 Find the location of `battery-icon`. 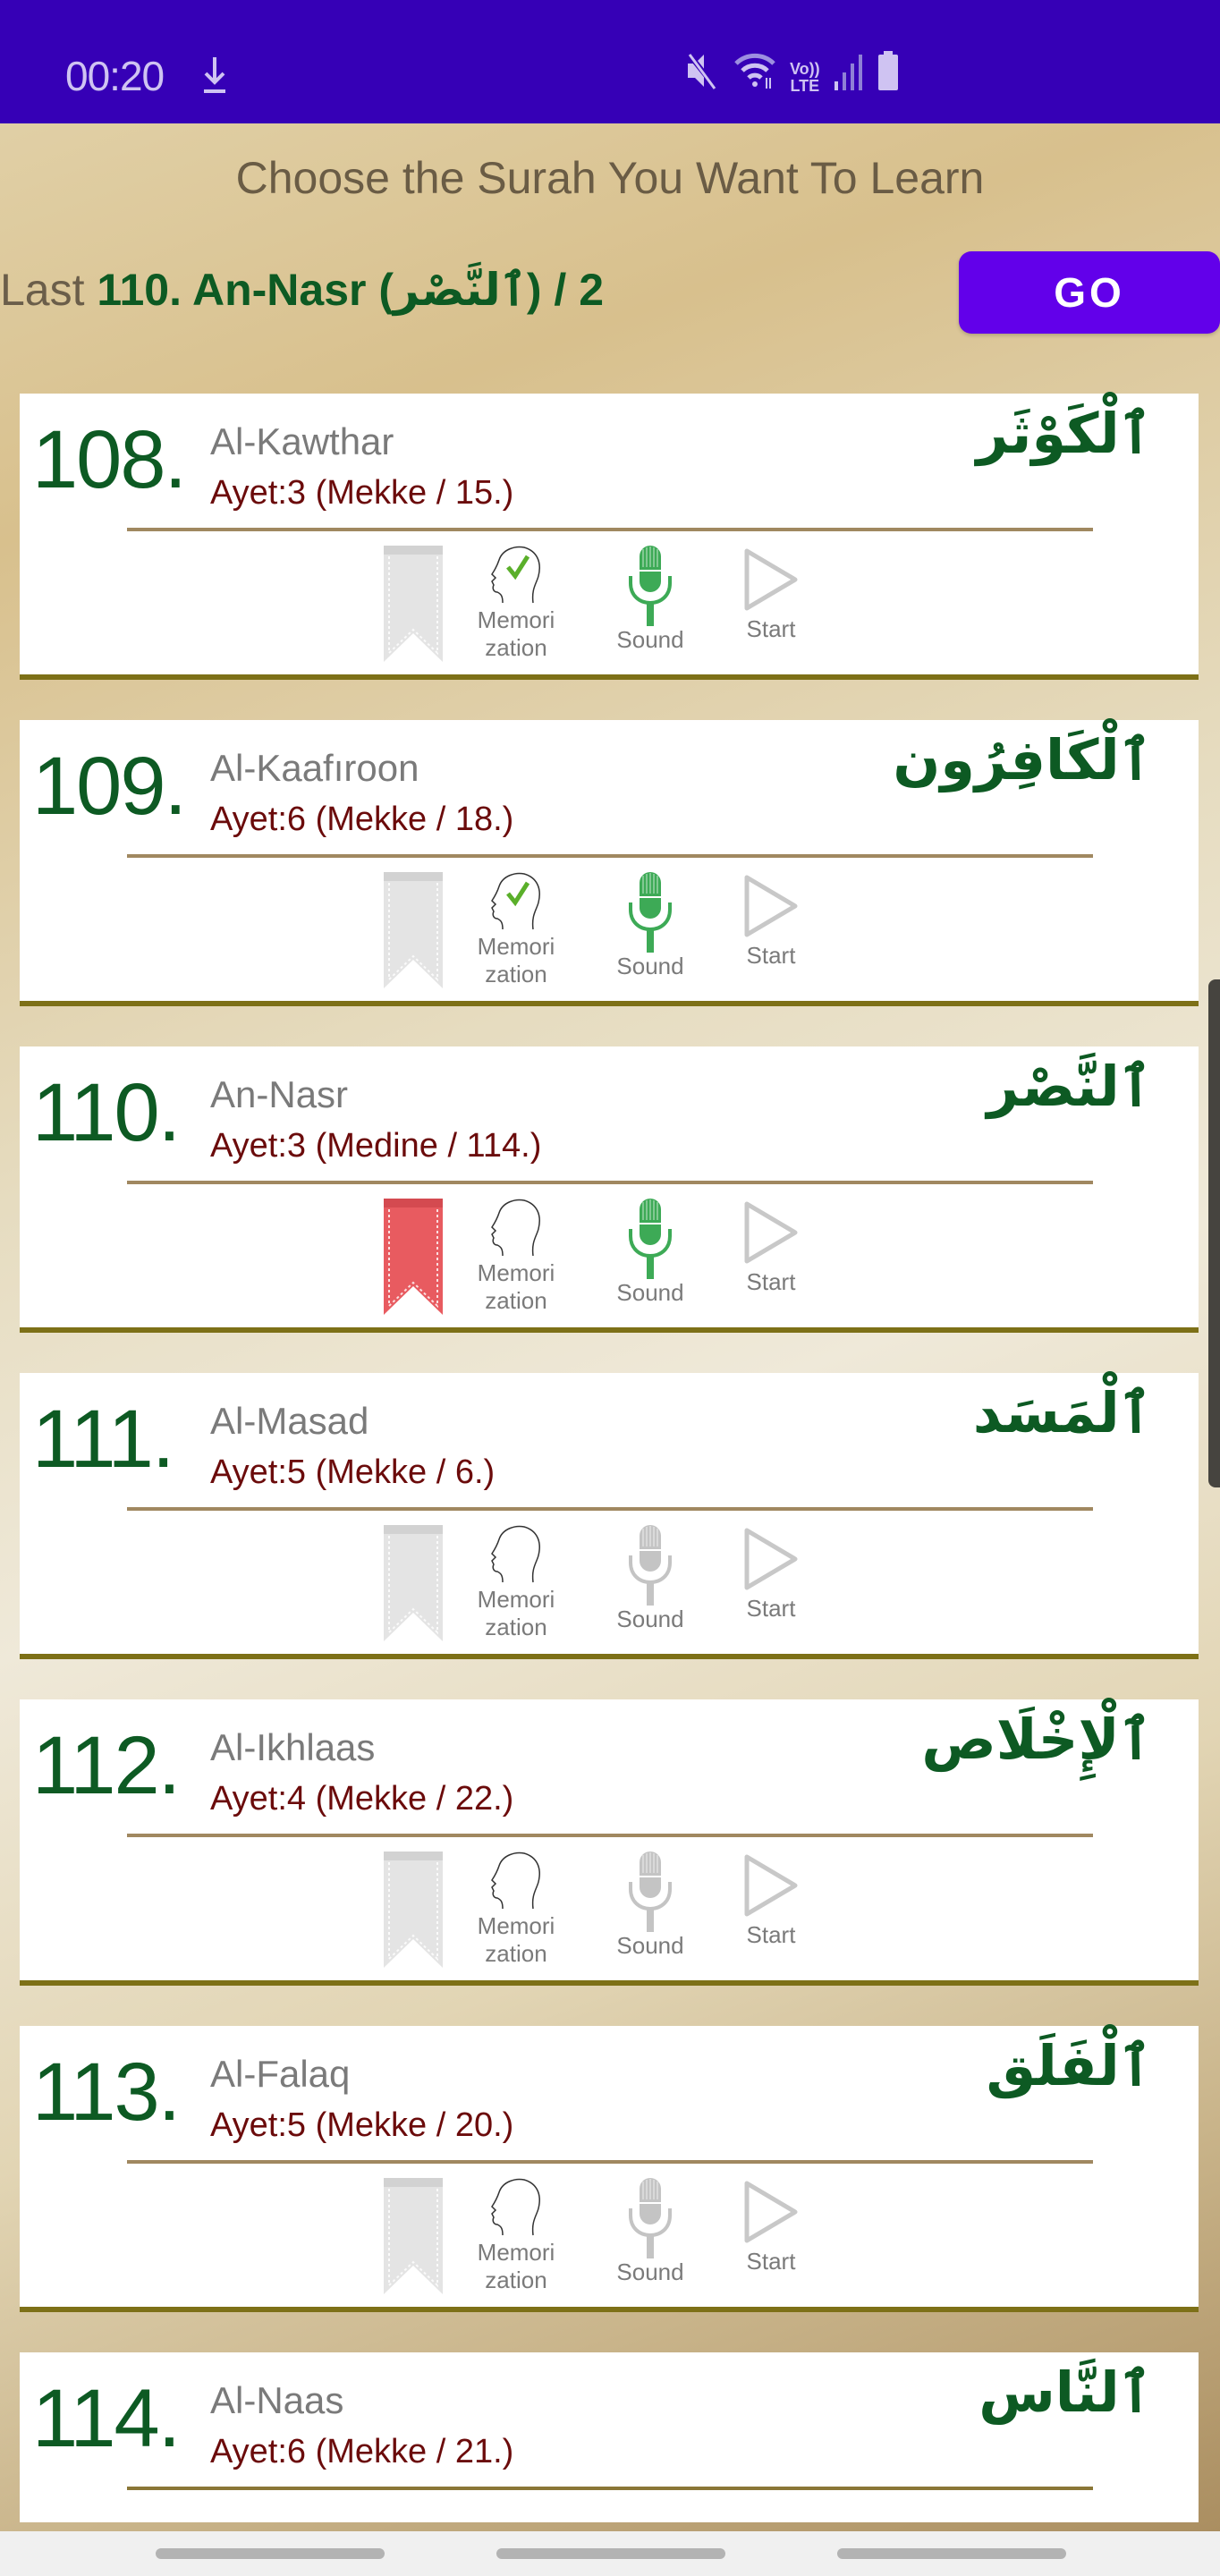

battery-icon is located at coordinates (888, 73).